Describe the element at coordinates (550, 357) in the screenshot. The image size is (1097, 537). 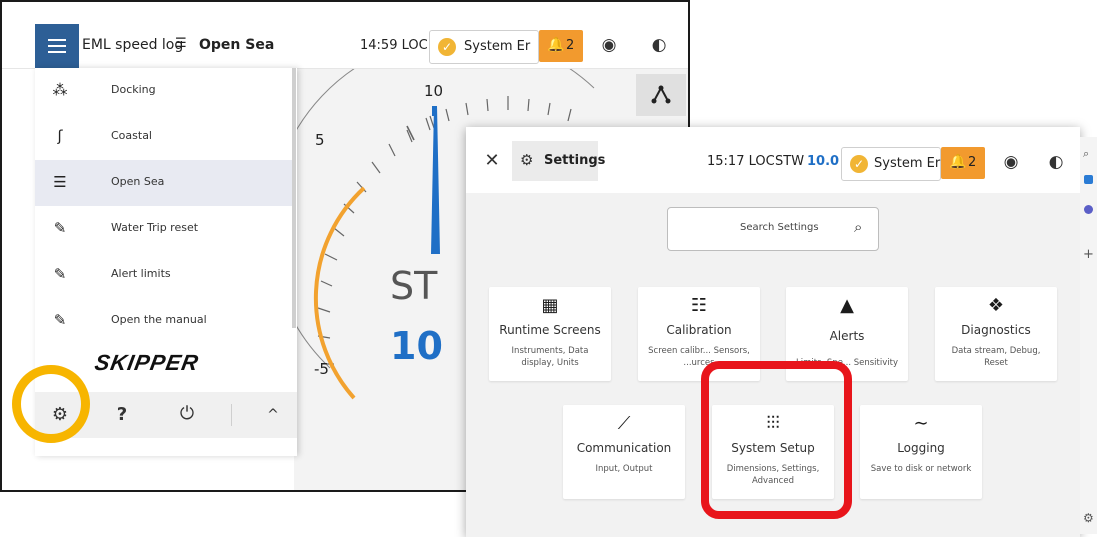
I see `tile-description: Instruments, Data display, Units` at that location.